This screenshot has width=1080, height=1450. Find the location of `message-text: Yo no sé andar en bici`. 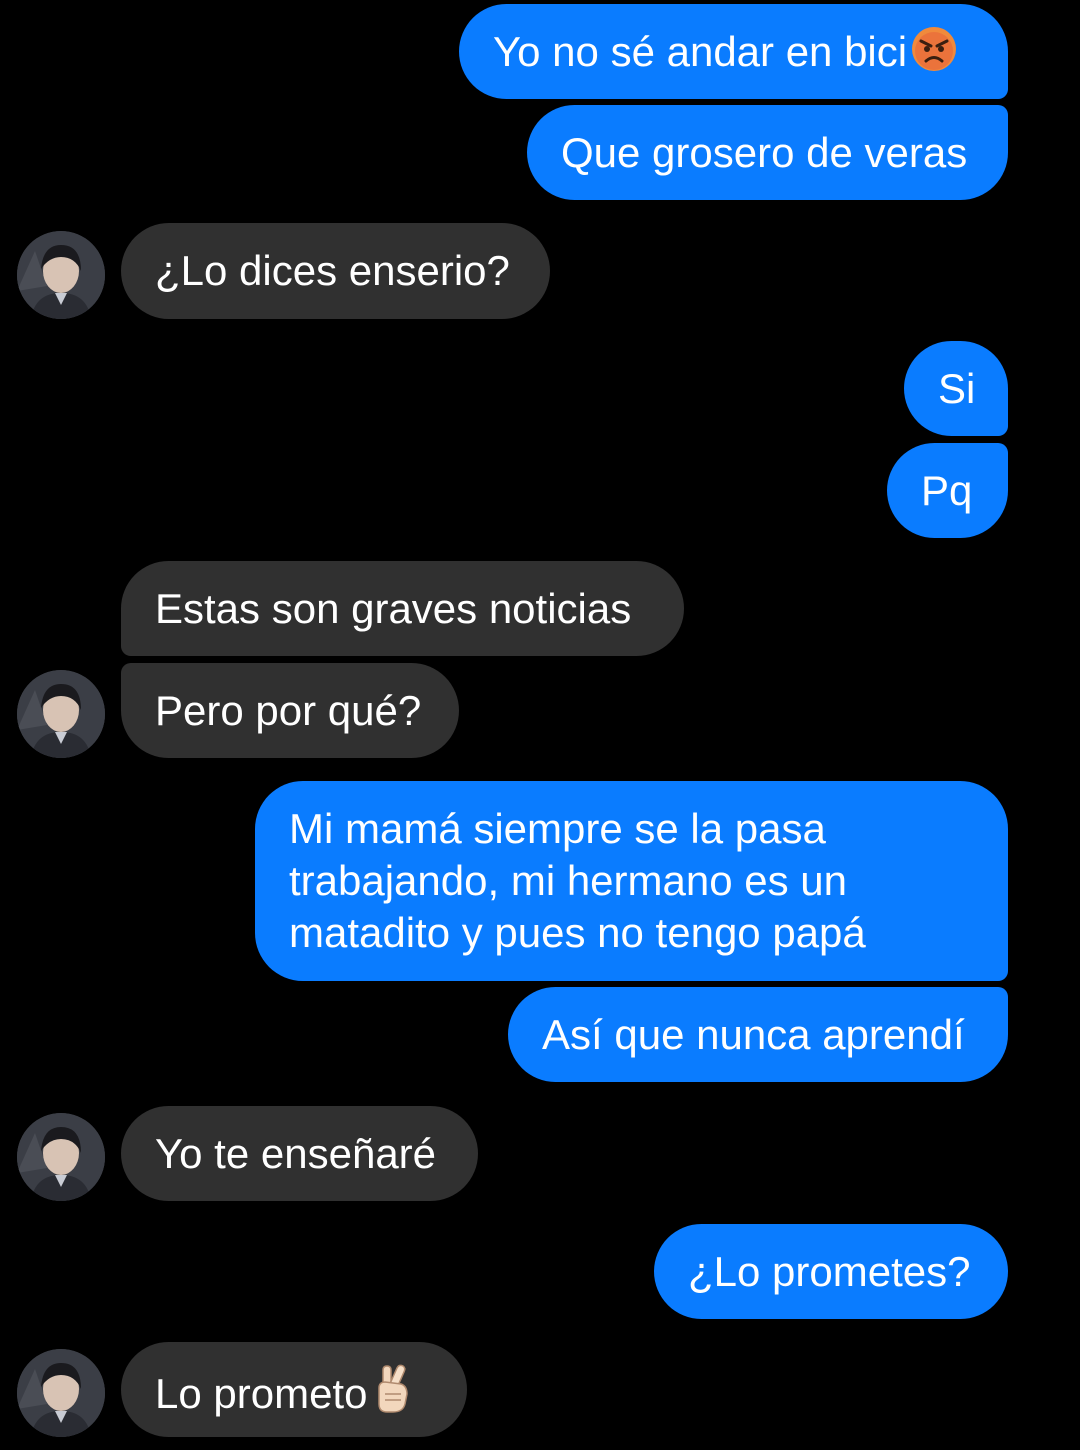

message-text: Yo no sé andar en bici is located at coordinates (700, 51).